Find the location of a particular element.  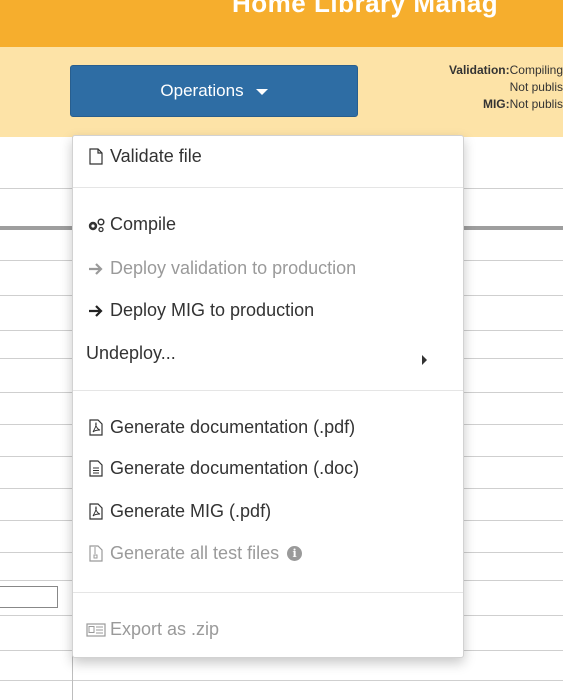

validation-status-label: Validation: is located at coordinates (479, 70).